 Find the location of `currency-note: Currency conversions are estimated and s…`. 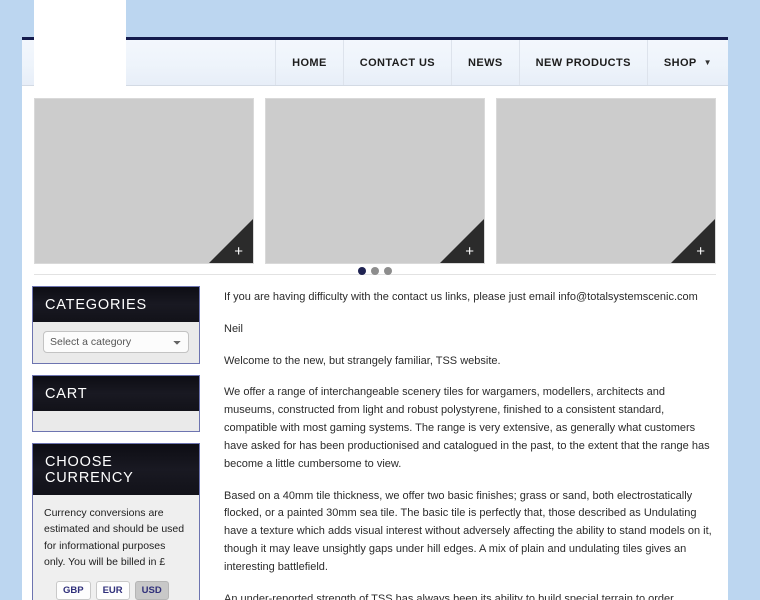

currency-note: Currency conversions are estimated and s… is located at coordinates (114, 537).